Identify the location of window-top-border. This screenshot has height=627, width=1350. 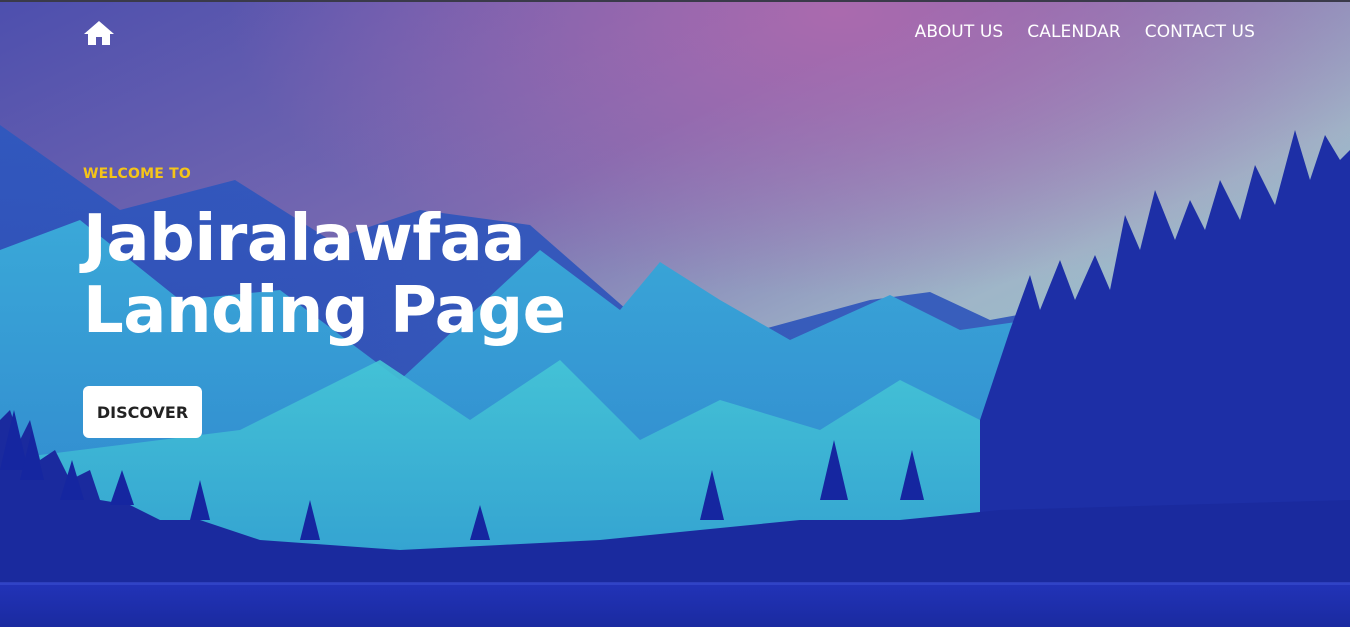
(675, 1).